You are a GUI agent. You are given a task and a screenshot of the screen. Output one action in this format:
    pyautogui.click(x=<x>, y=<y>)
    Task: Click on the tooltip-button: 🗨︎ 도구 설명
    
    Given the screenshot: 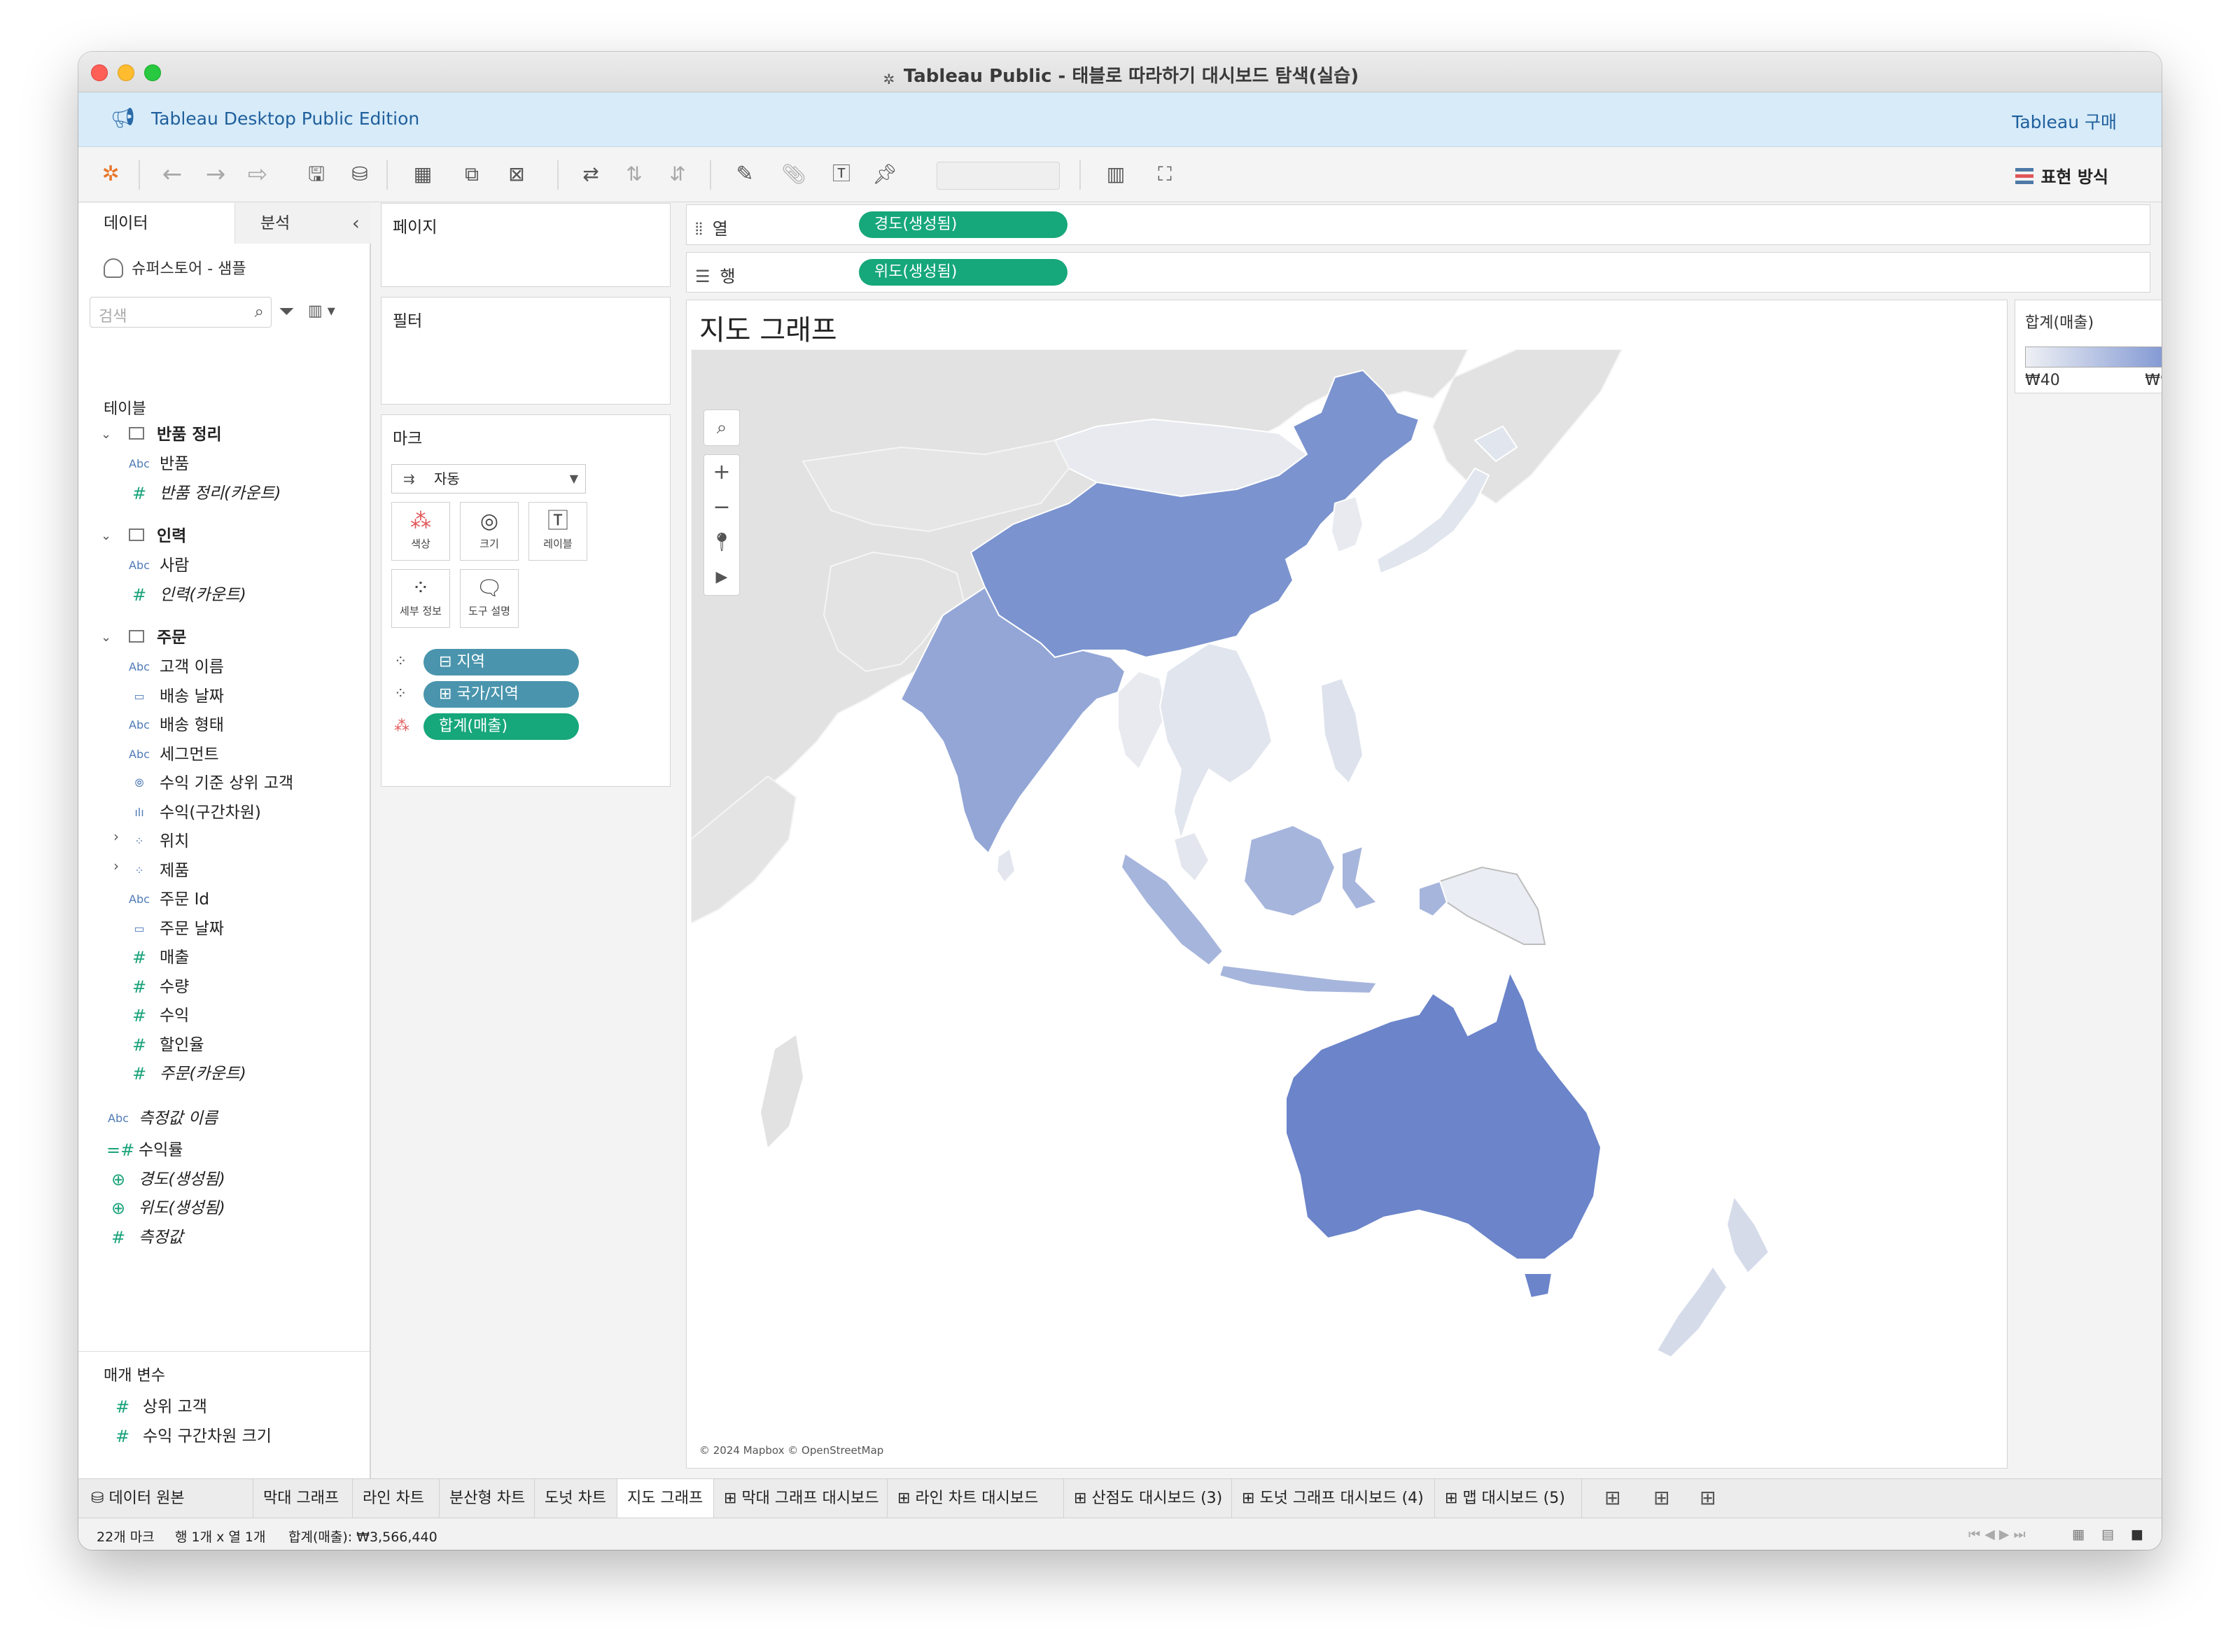 What is the action you would take?
    pyautogui.click(x=489, y=598)
    